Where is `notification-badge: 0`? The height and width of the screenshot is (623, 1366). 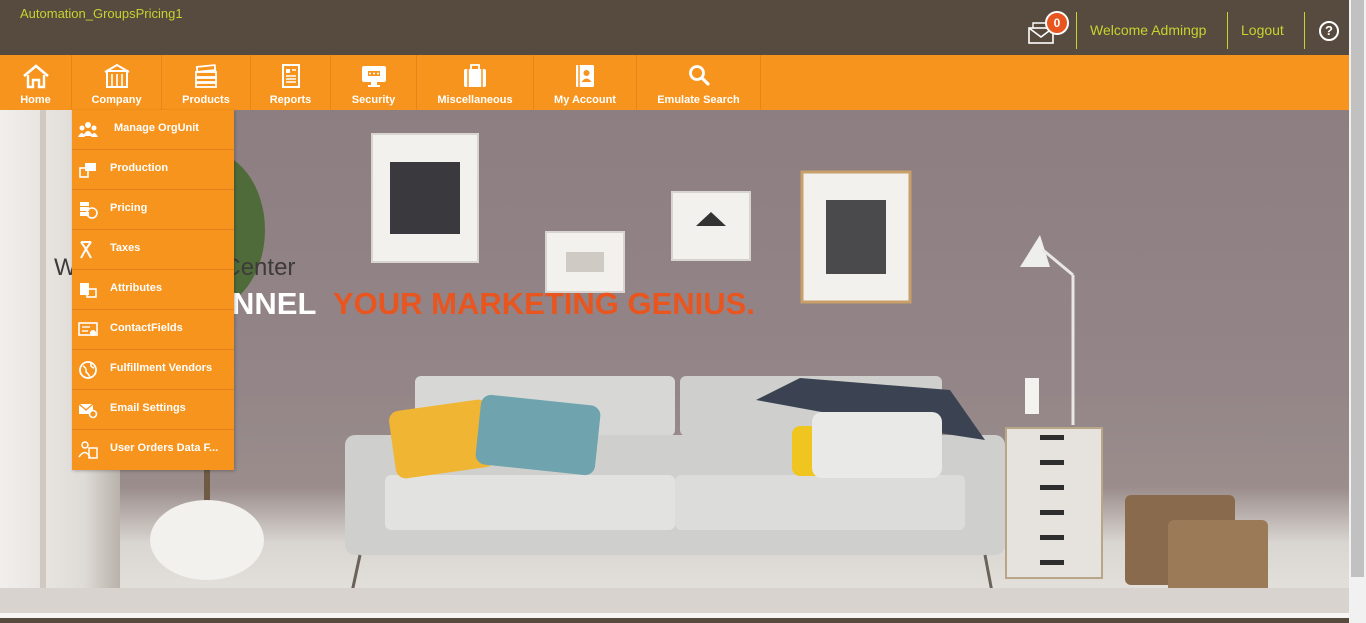
notification-badge: 0 is located at coordinates (1057, 23).